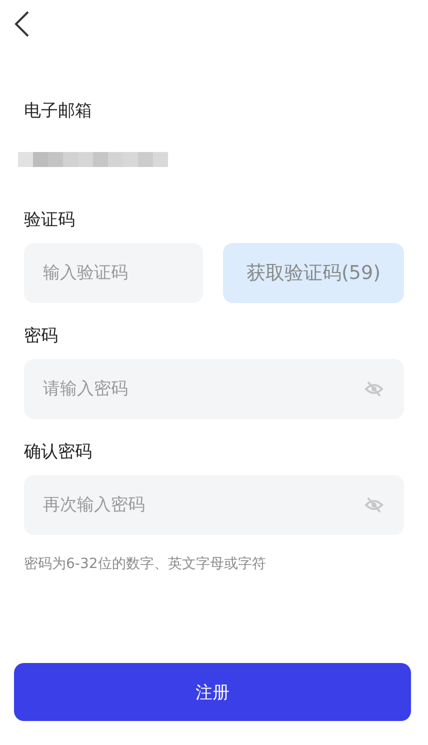  I want to click on password-input-field: 请输入密码, so click(214, 389).